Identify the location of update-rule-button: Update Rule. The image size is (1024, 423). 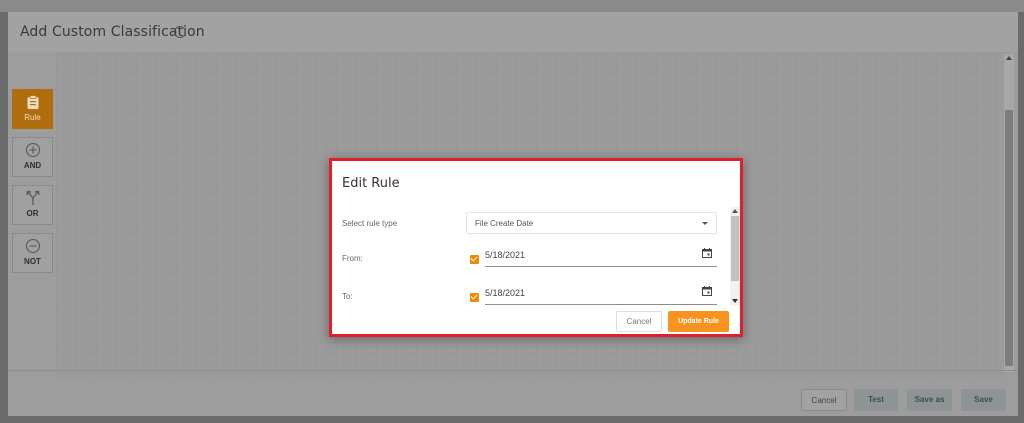
(698, 321).